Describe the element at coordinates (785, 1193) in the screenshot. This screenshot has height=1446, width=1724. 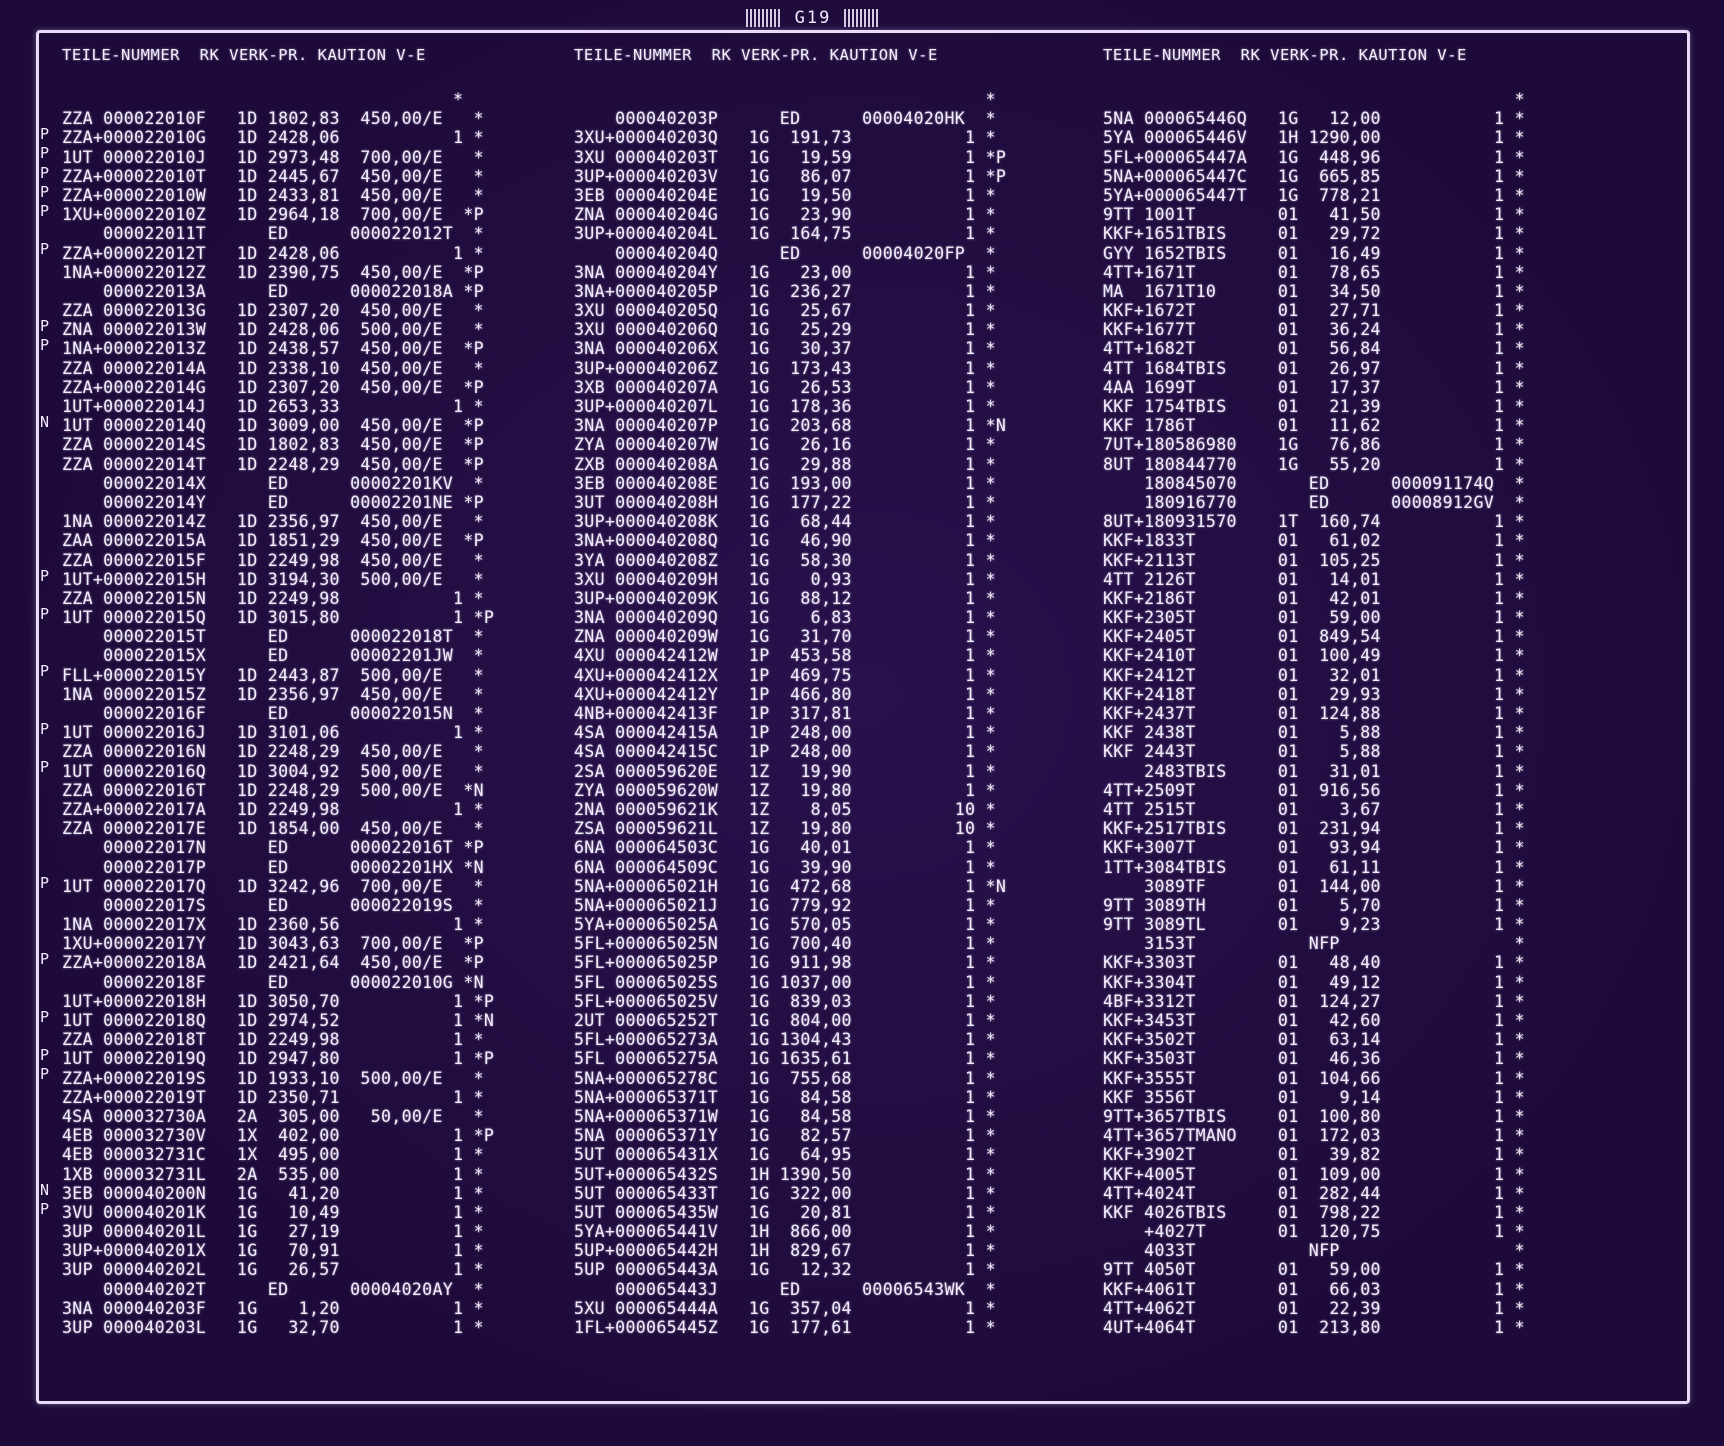
I see `table-row: 5UT 000065433T 1G 322,00 1 *` at that location.